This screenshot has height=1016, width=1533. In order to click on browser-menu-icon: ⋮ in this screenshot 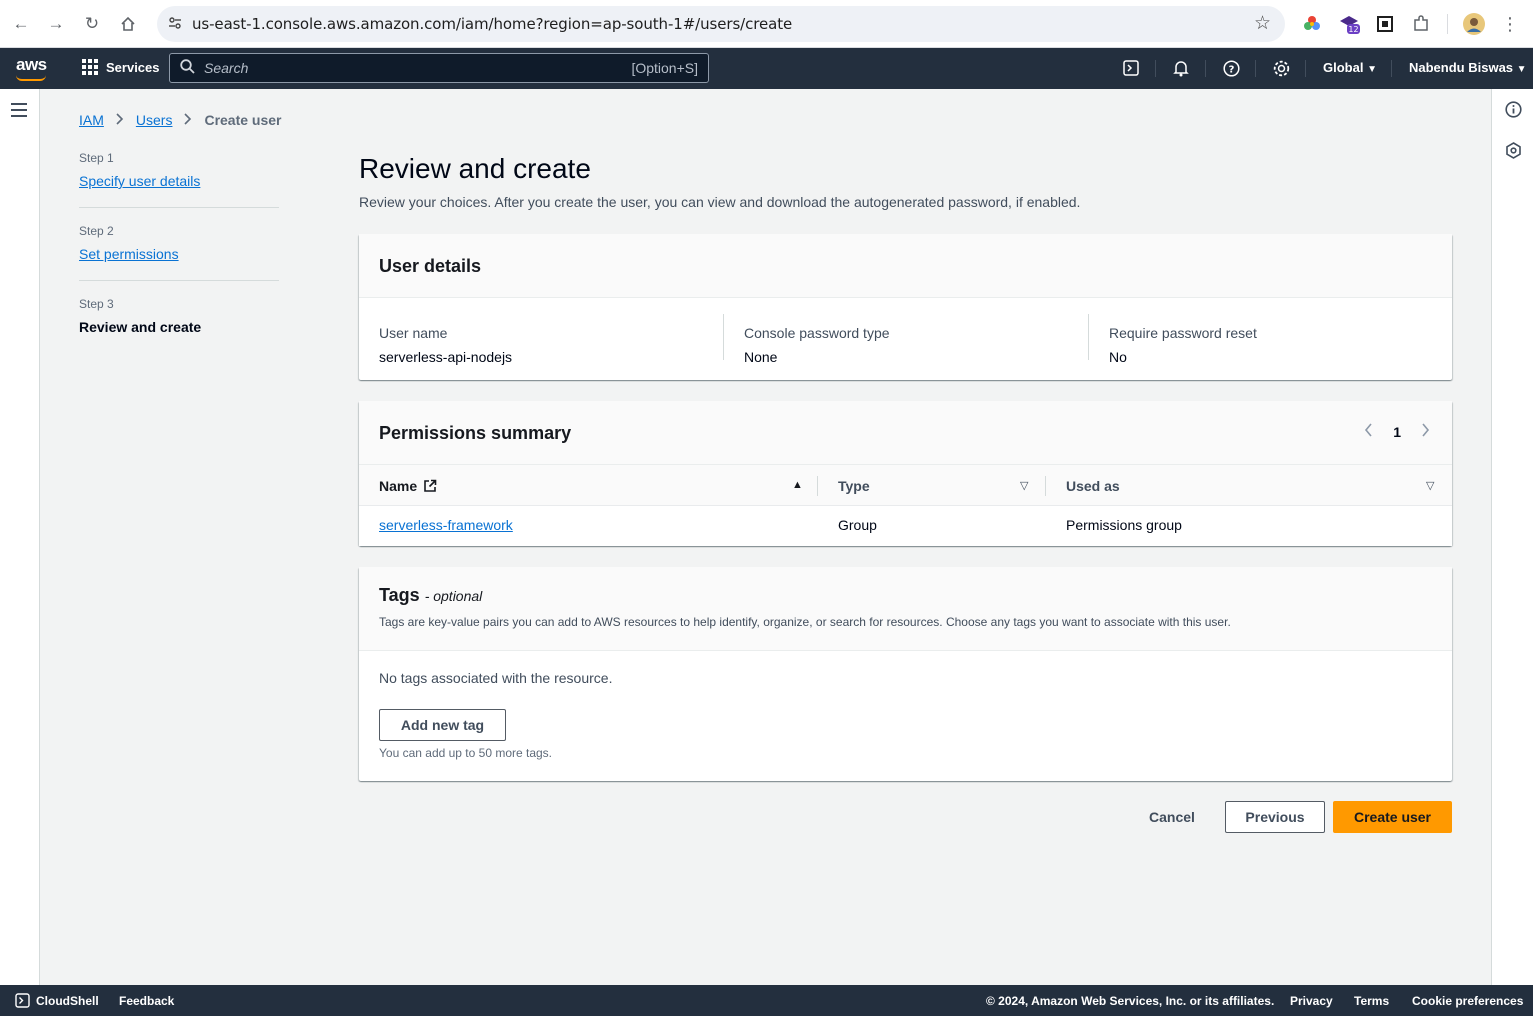, I will do `click(1510, 24)`.